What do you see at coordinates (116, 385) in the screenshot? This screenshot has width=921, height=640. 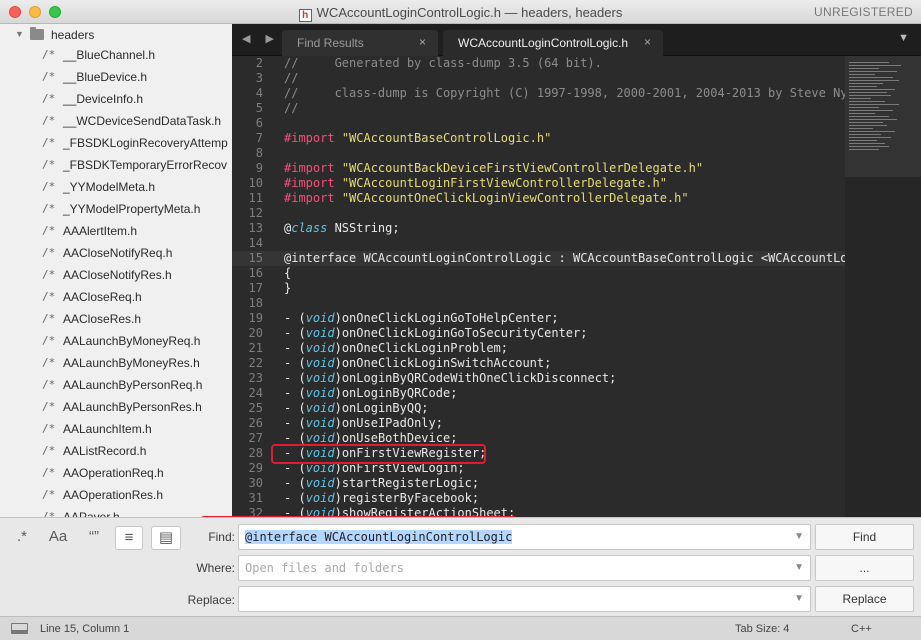 I see `sidebar-file-item: /* AALaunchByPersonReq.h` at bounding box center [116, 385].